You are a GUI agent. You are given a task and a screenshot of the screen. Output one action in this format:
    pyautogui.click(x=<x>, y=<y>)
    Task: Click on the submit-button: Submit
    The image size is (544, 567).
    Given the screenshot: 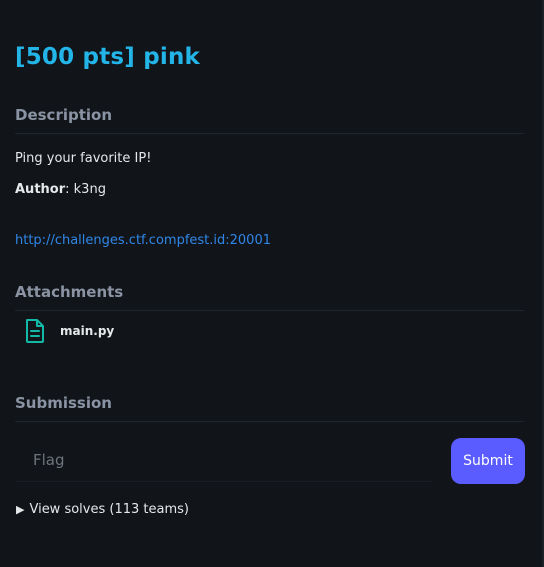 What is the action you would take?
    pyautogui.click(x=488, y=461)
    